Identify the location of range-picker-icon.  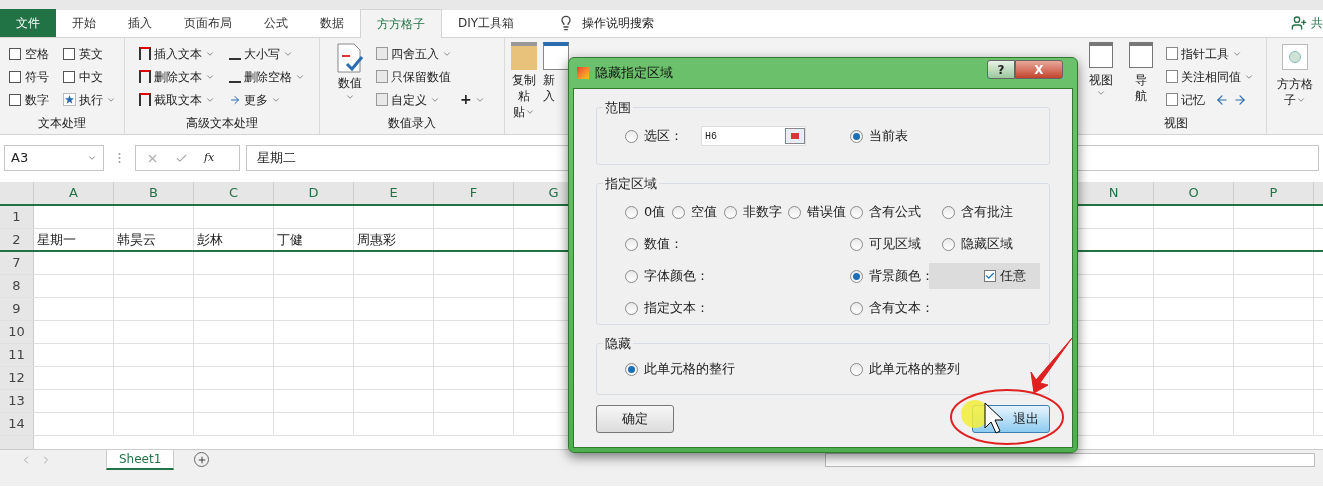
(795, 136).